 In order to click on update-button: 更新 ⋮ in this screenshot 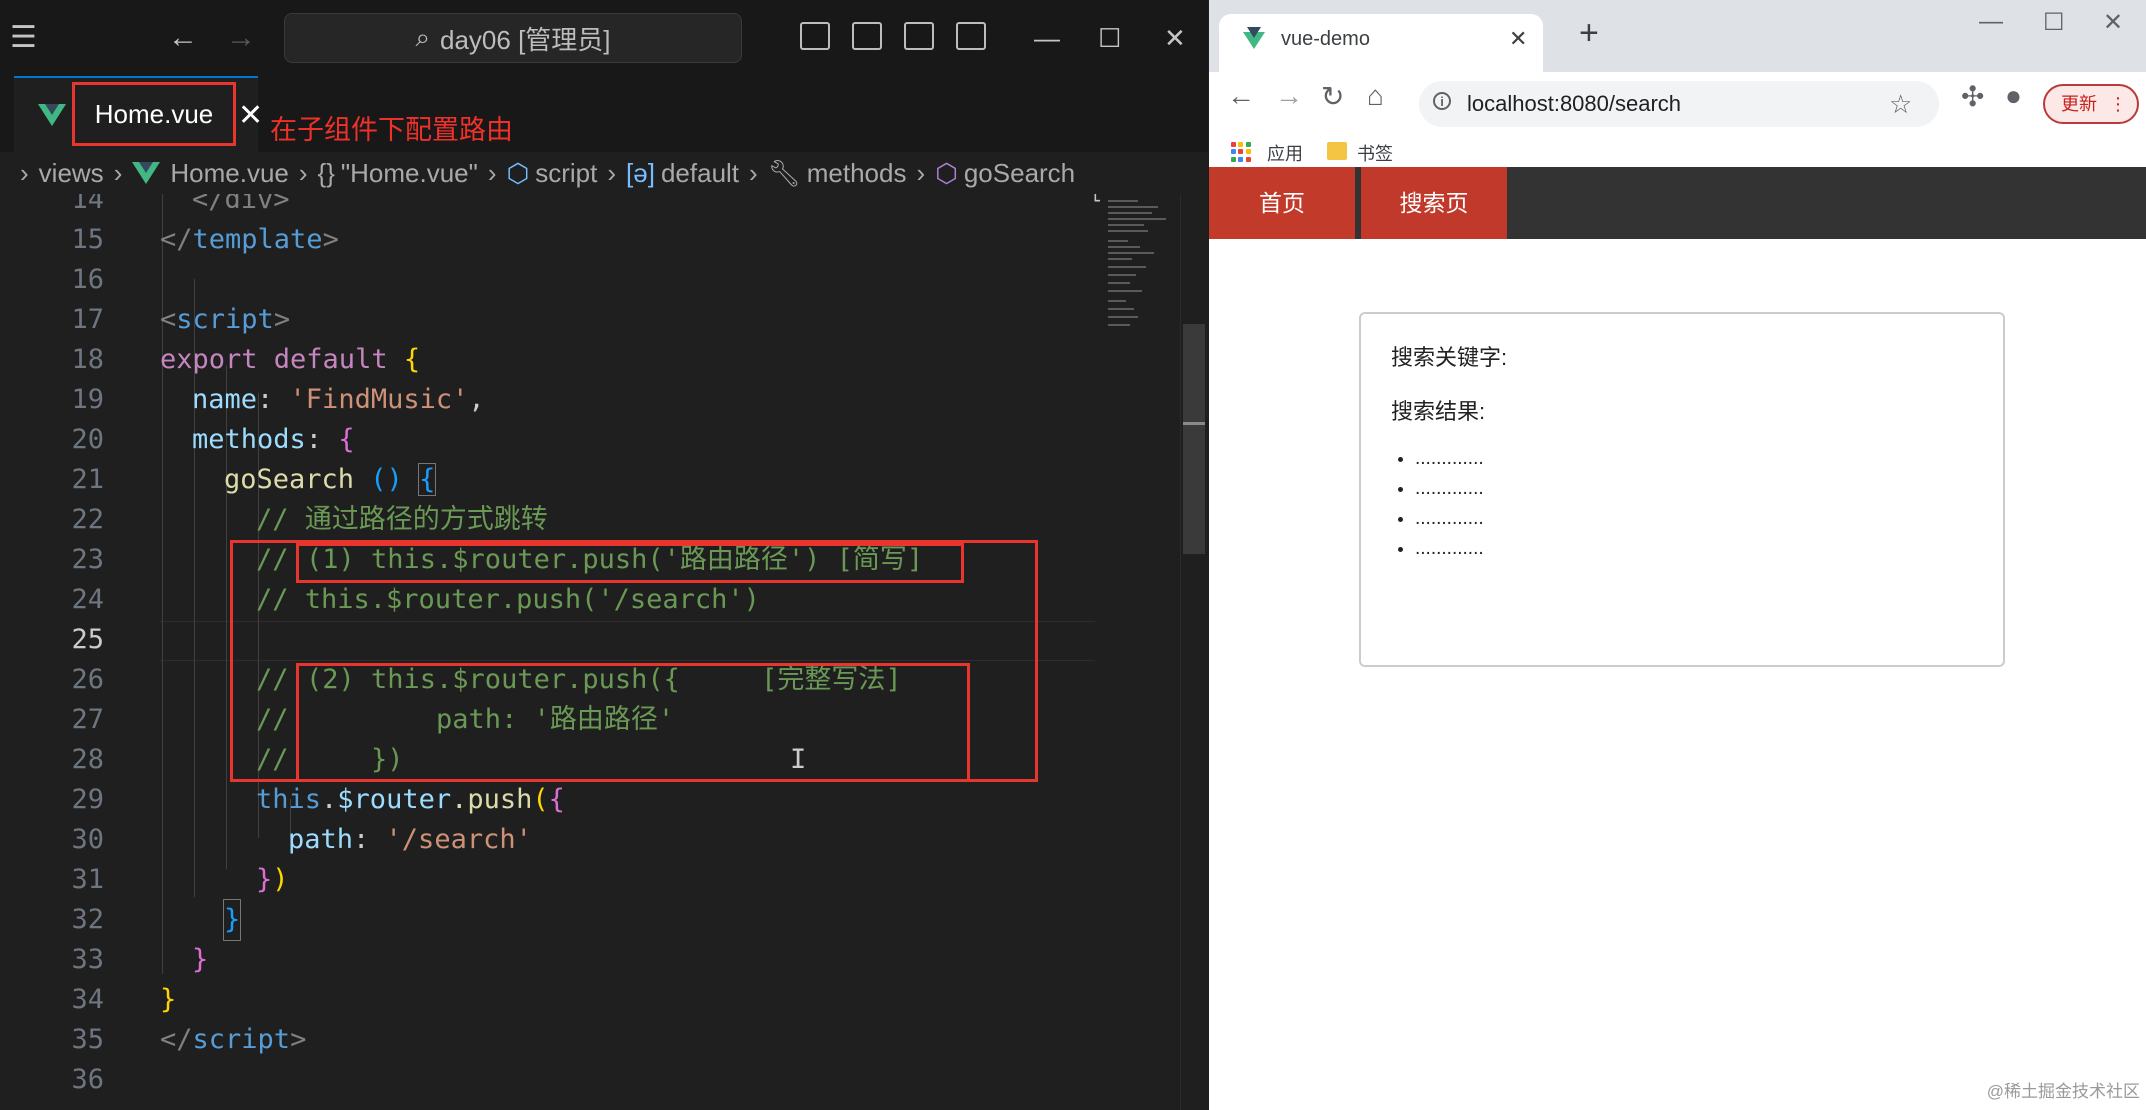, I will do `click(2091, 104)`.